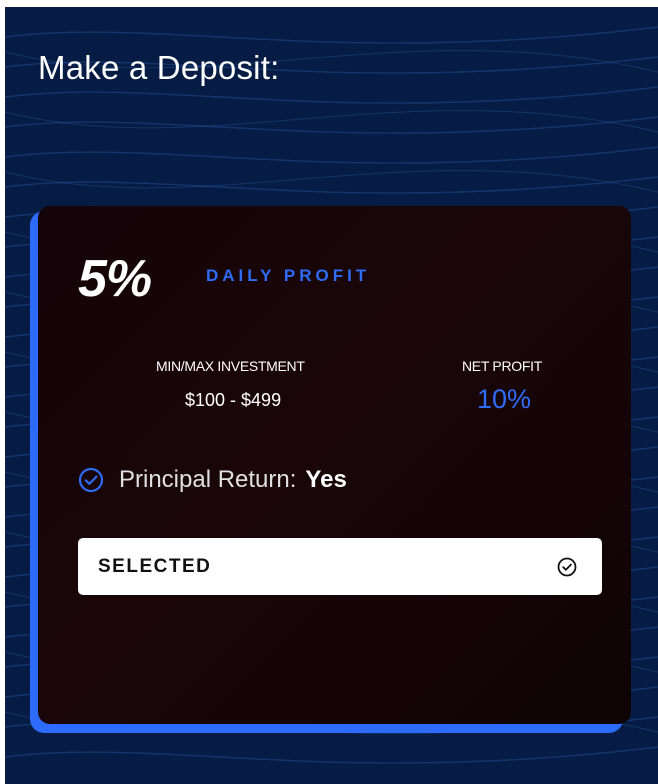 The image size is (658, 784). What do you see at coordinates (230, 366) in the screenshot?
I see `minmax-investment-label: MIN/MAX INVESTMENT` at bounding box center [230, 366].